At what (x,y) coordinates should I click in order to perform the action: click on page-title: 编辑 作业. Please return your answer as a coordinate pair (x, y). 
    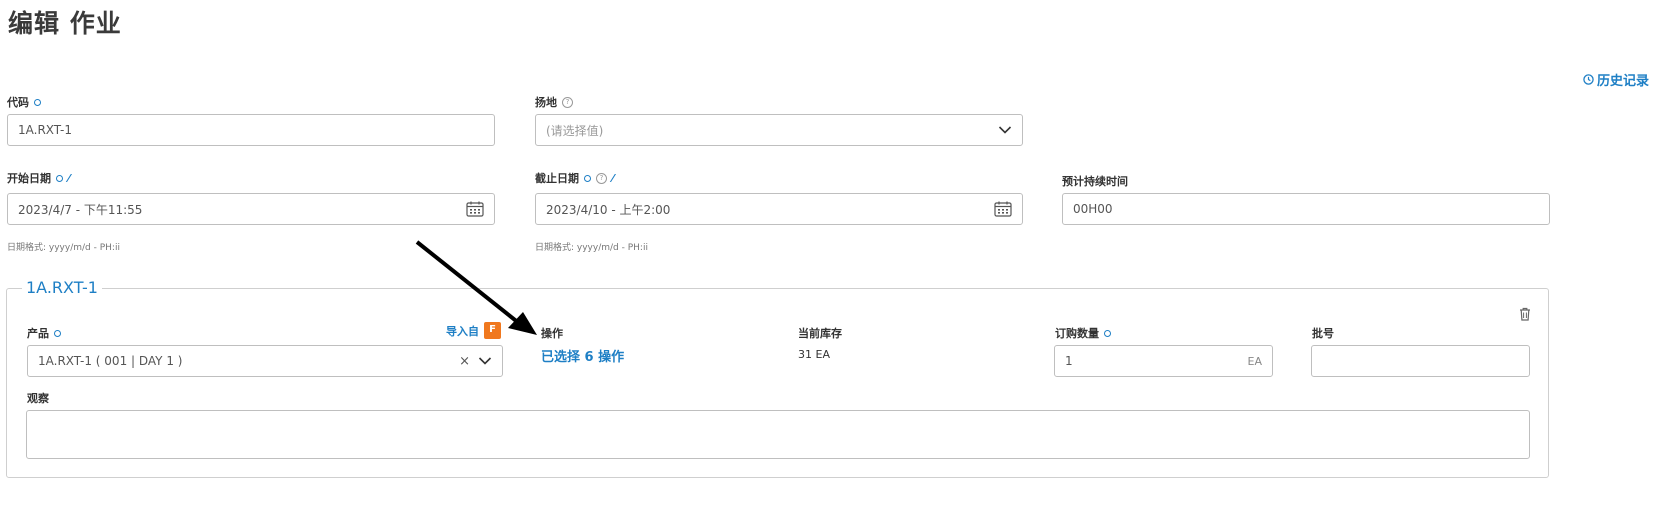
    Looking at the image, I should click on (65, 23).